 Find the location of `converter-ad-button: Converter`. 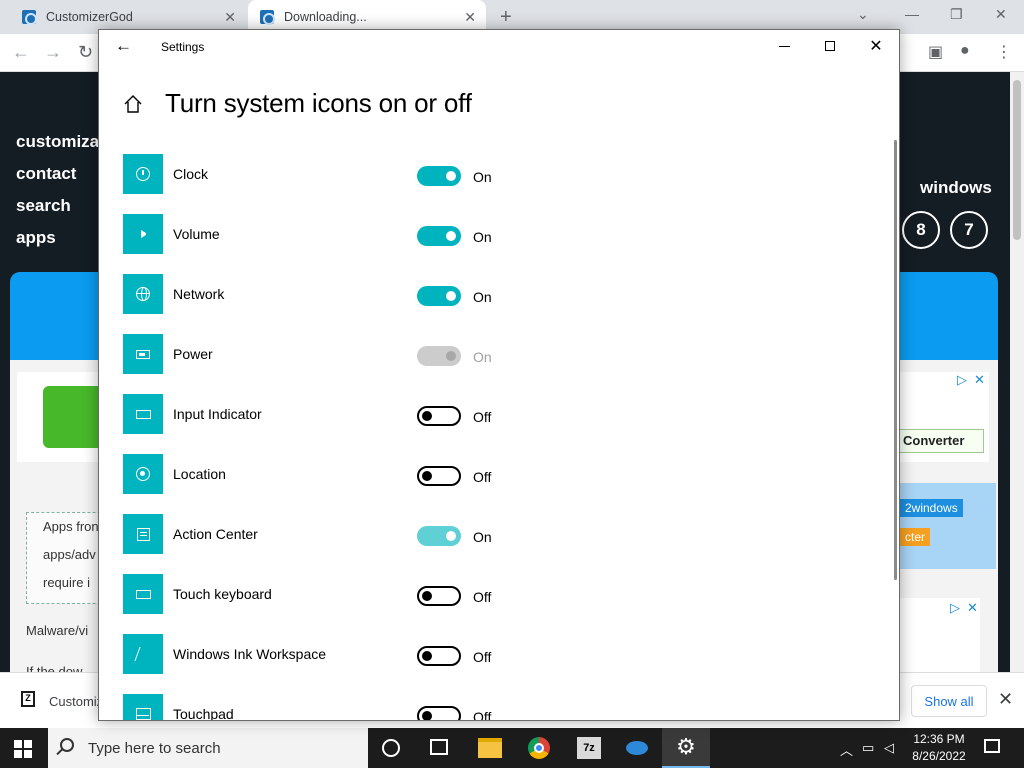

converter-ad-button: Converter is located at coordinates (940, 441).